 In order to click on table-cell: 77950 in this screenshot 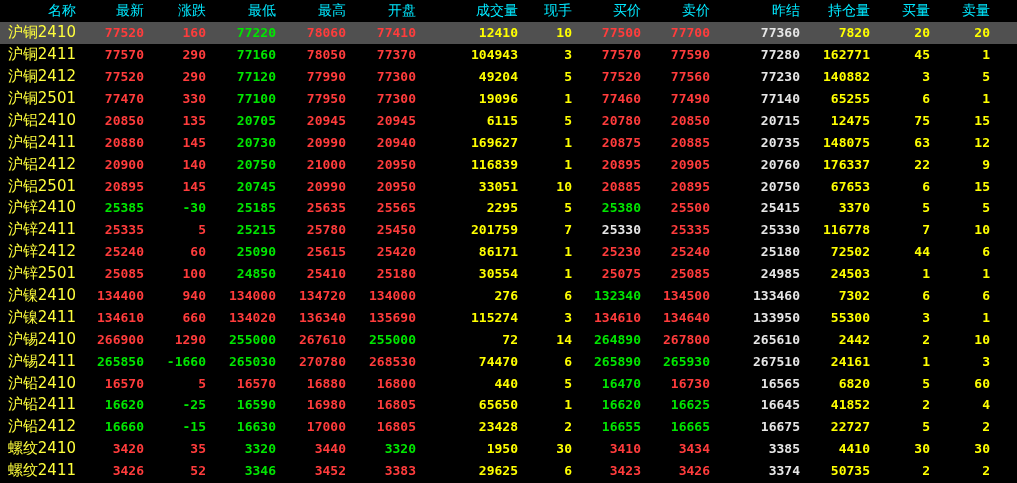, I will do `click(326, 98)`.